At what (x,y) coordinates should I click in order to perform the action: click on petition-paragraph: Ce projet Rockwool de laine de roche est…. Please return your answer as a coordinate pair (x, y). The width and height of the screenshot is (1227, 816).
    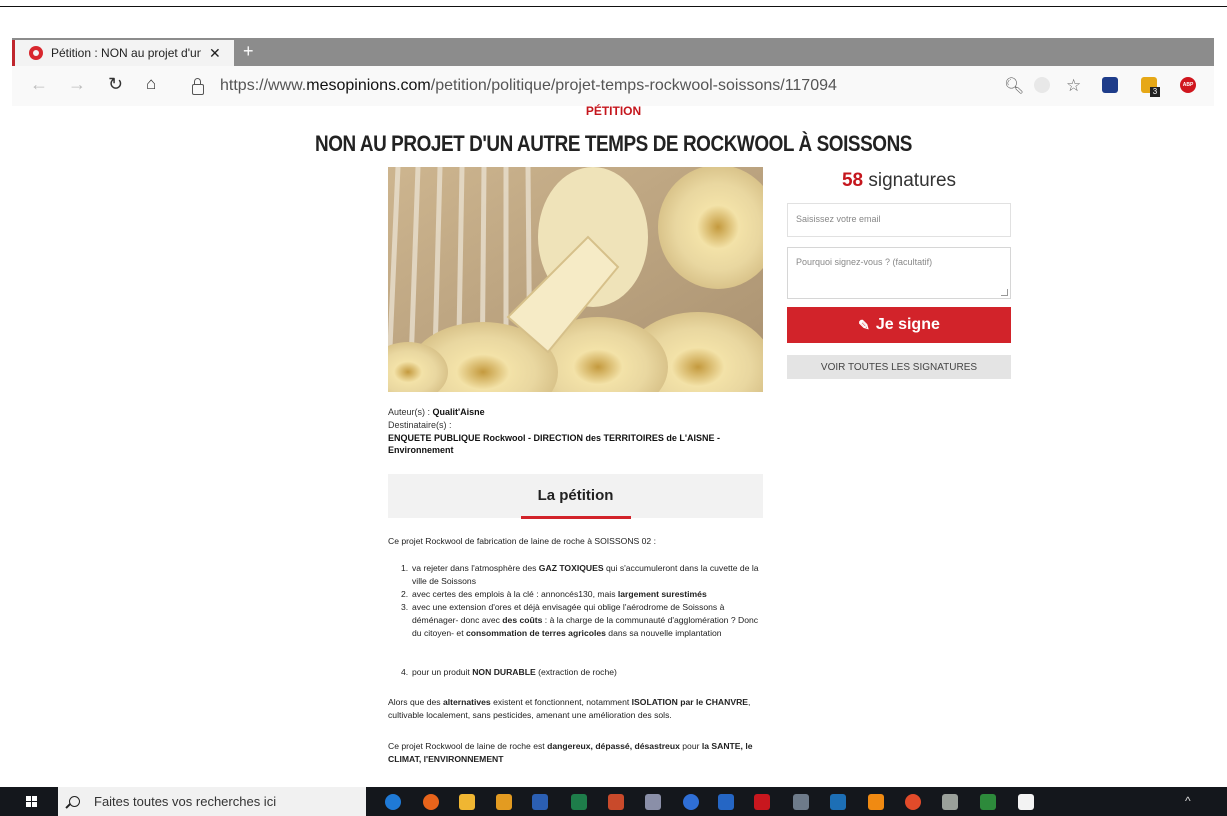
    Looking at the image, I should click on (570, 752).